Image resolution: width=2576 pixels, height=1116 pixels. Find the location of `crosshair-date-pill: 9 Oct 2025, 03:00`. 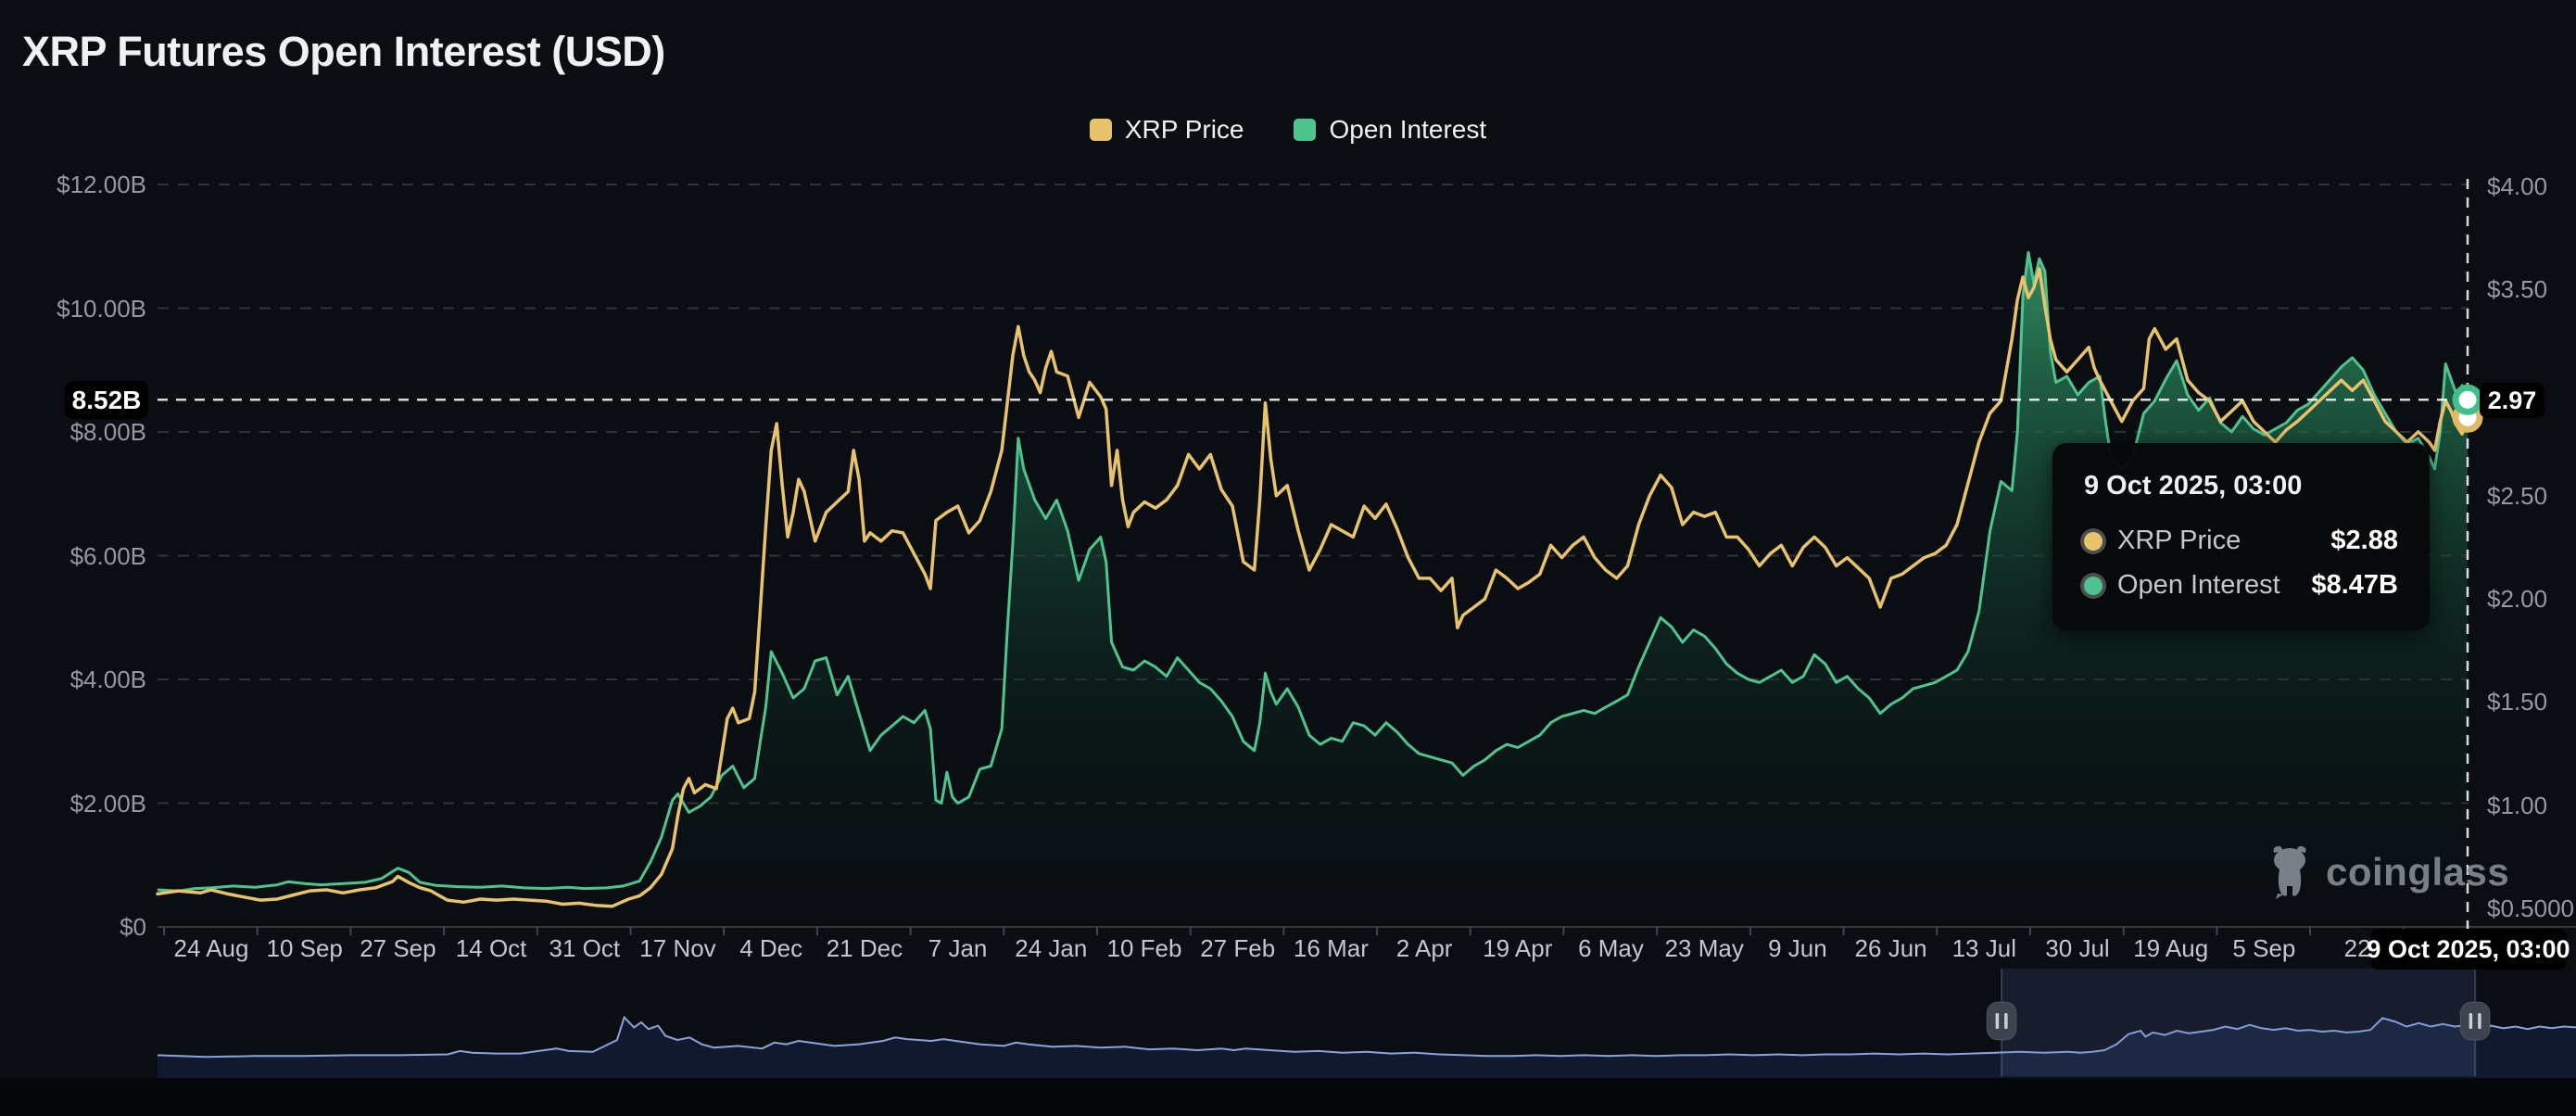

crosshair-date-pill: 9 Oct 2025, 03:00 is located at coordinates (2468, 950).